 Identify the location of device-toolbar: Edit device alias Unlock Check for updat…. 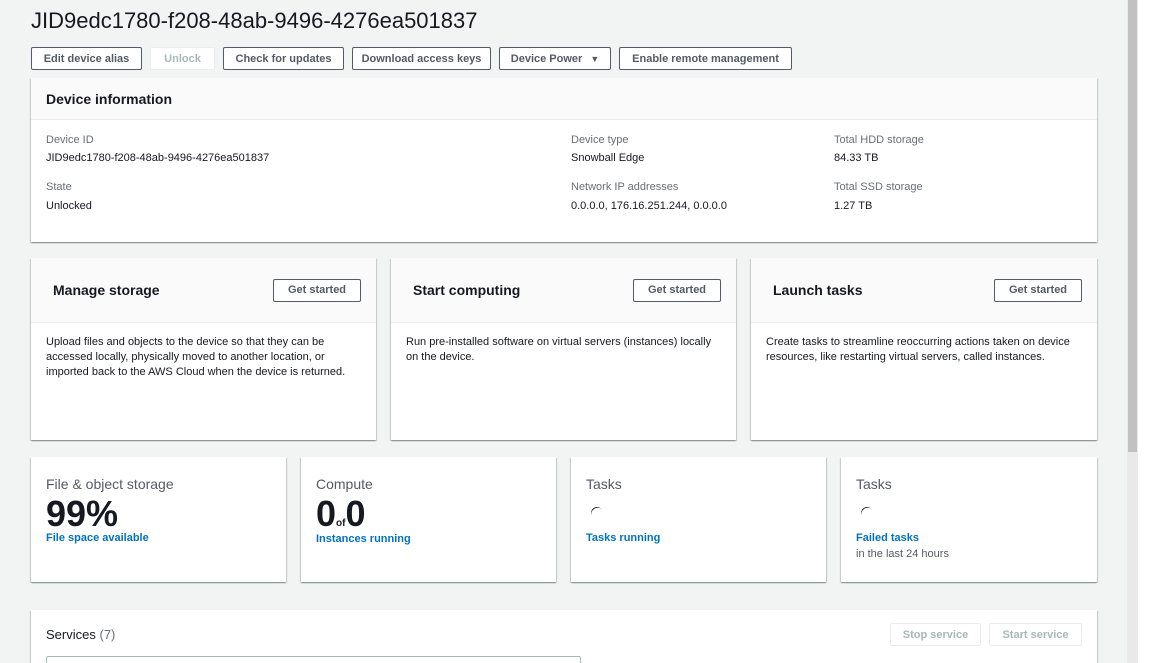
(415, 58).